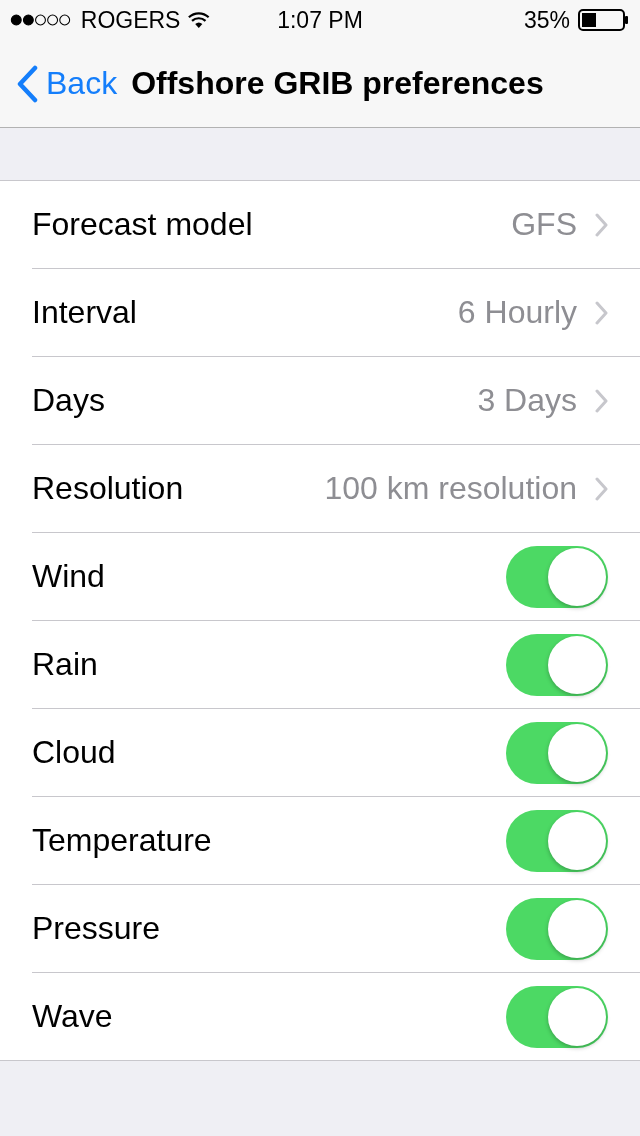 The height and width of the screenshot is (1136, 640). I want to click on battery-icon, so click(604, 20).